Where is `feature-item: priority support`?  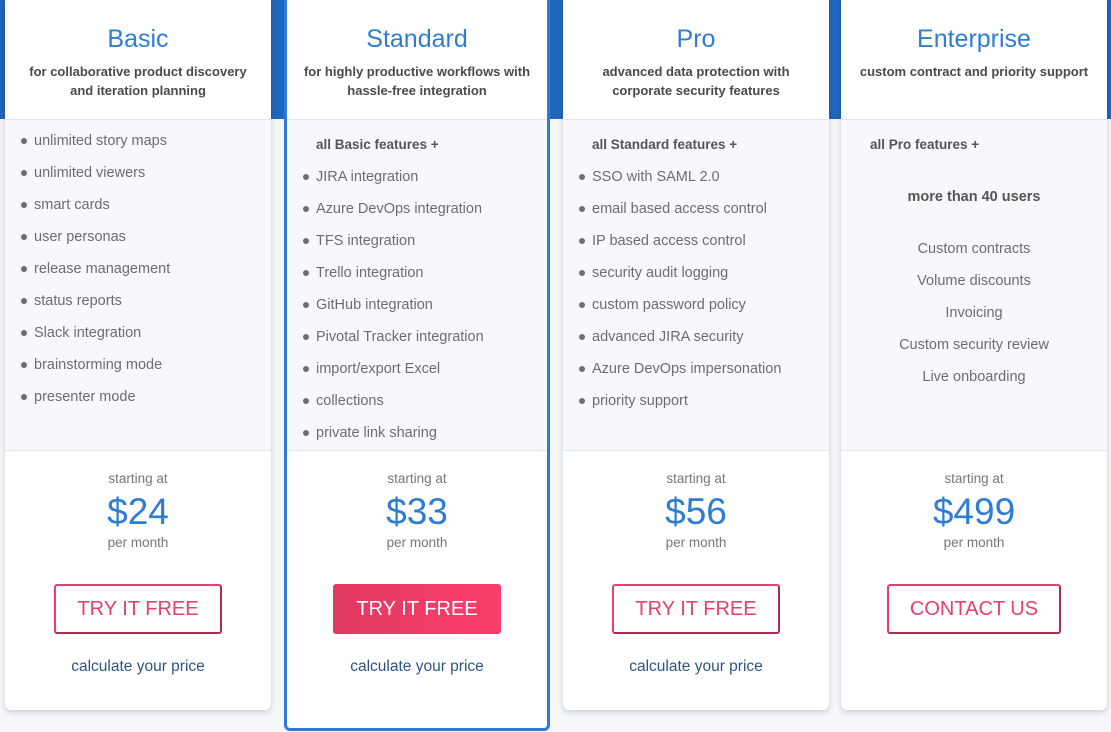 feature-item: priority support is located at coordinates (696, 401).